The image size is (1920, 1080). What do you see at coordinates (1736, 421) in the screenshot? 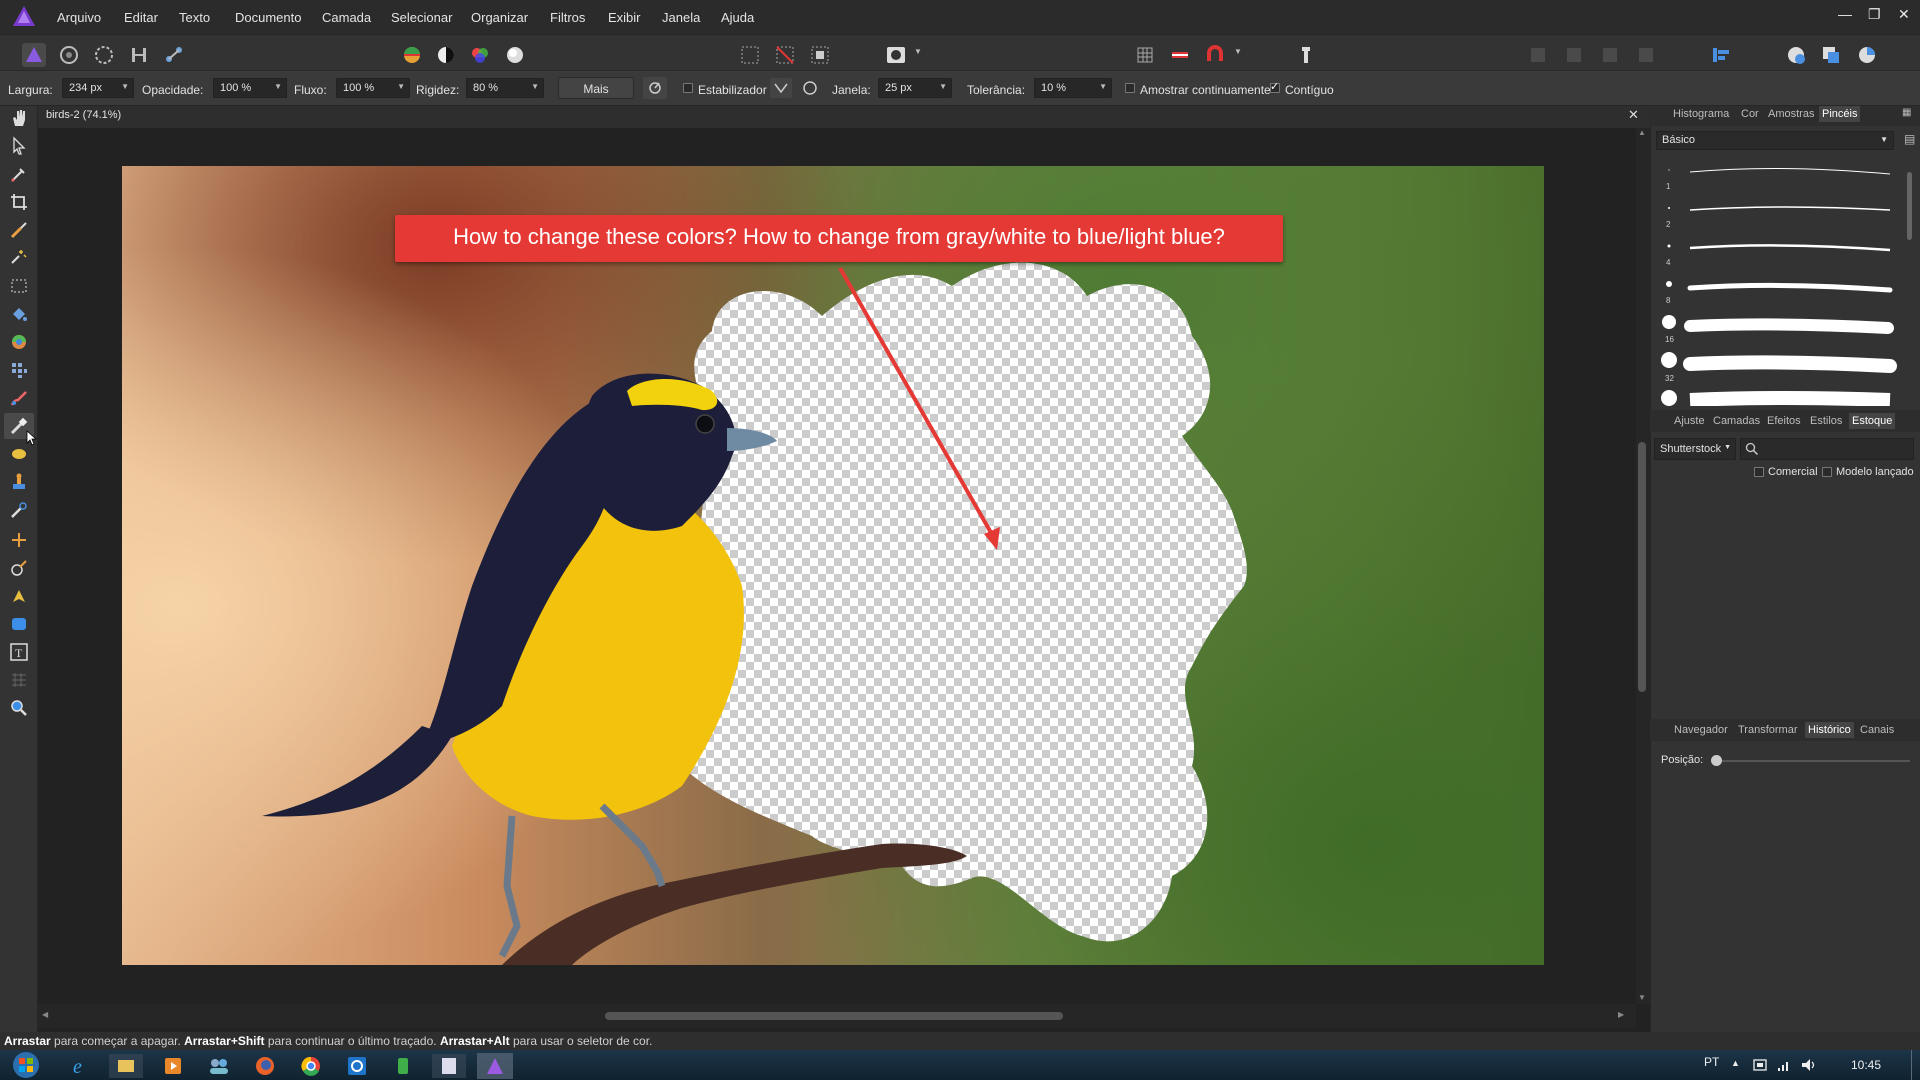
I see `tab-camadas: Camadas` at bounding box center [1736, 421].